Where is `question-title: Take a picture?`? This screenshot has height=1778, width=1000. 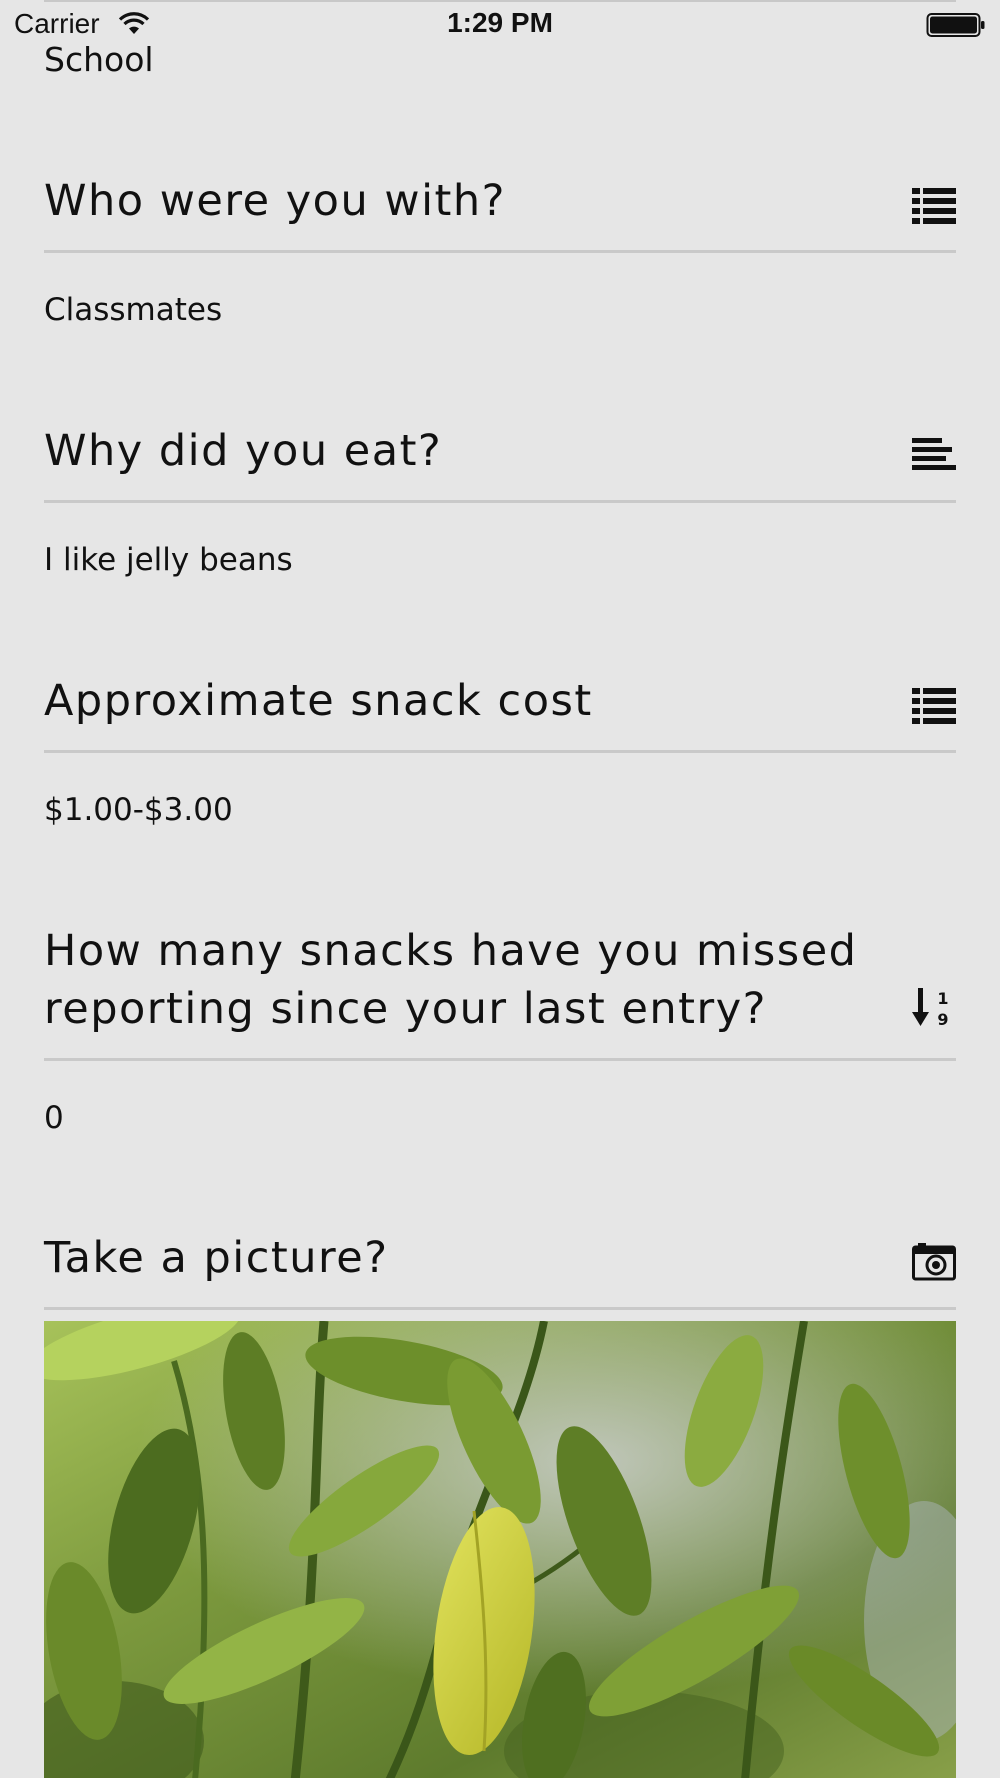 question-title: Take a picture? is located at coordinates (216, 1258).